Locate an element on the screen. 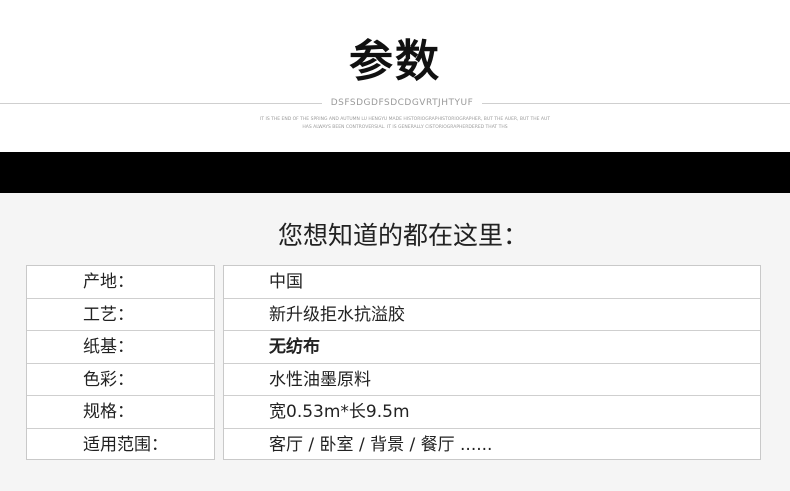 The image size is (790, 491). black-band is located at coordinates (395, 172).